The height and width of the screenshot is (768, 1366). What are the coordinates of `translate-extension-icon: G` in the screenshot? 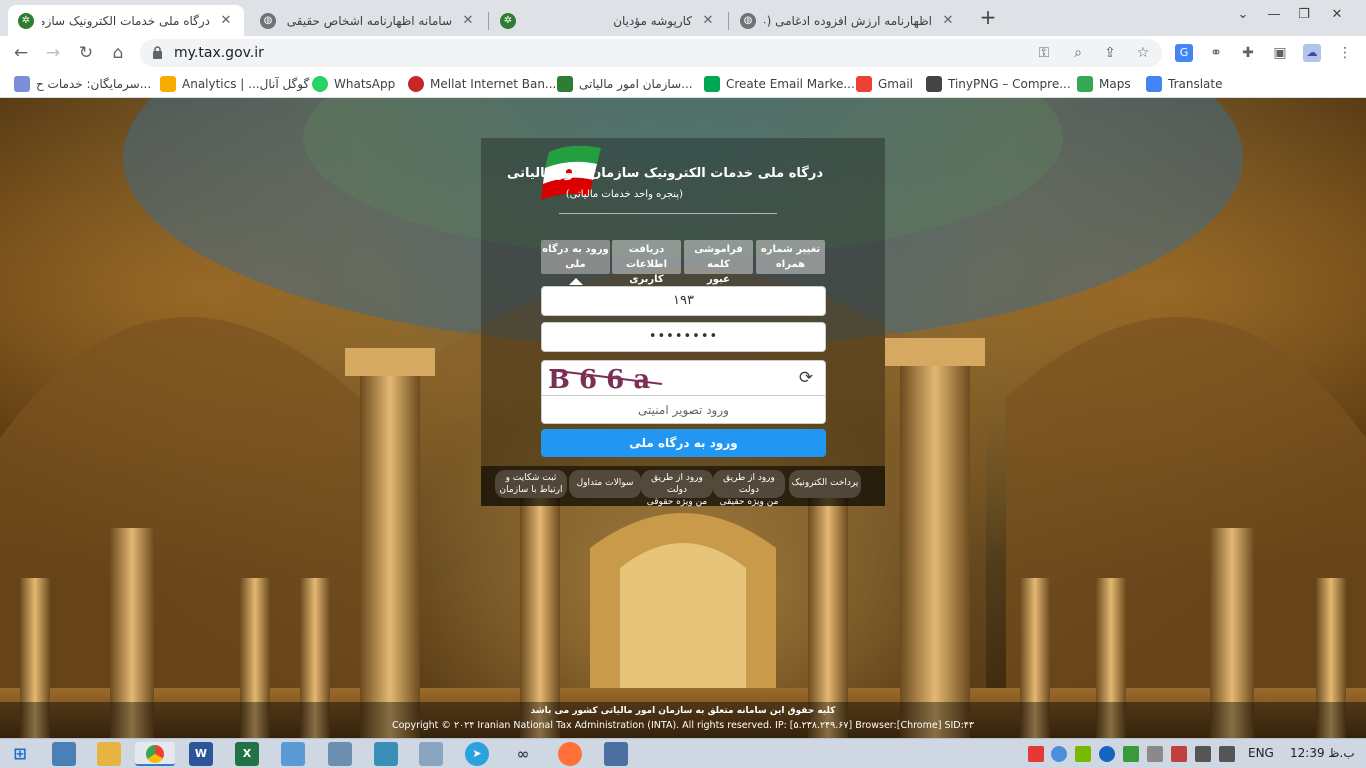 It's located at (1184, 53).